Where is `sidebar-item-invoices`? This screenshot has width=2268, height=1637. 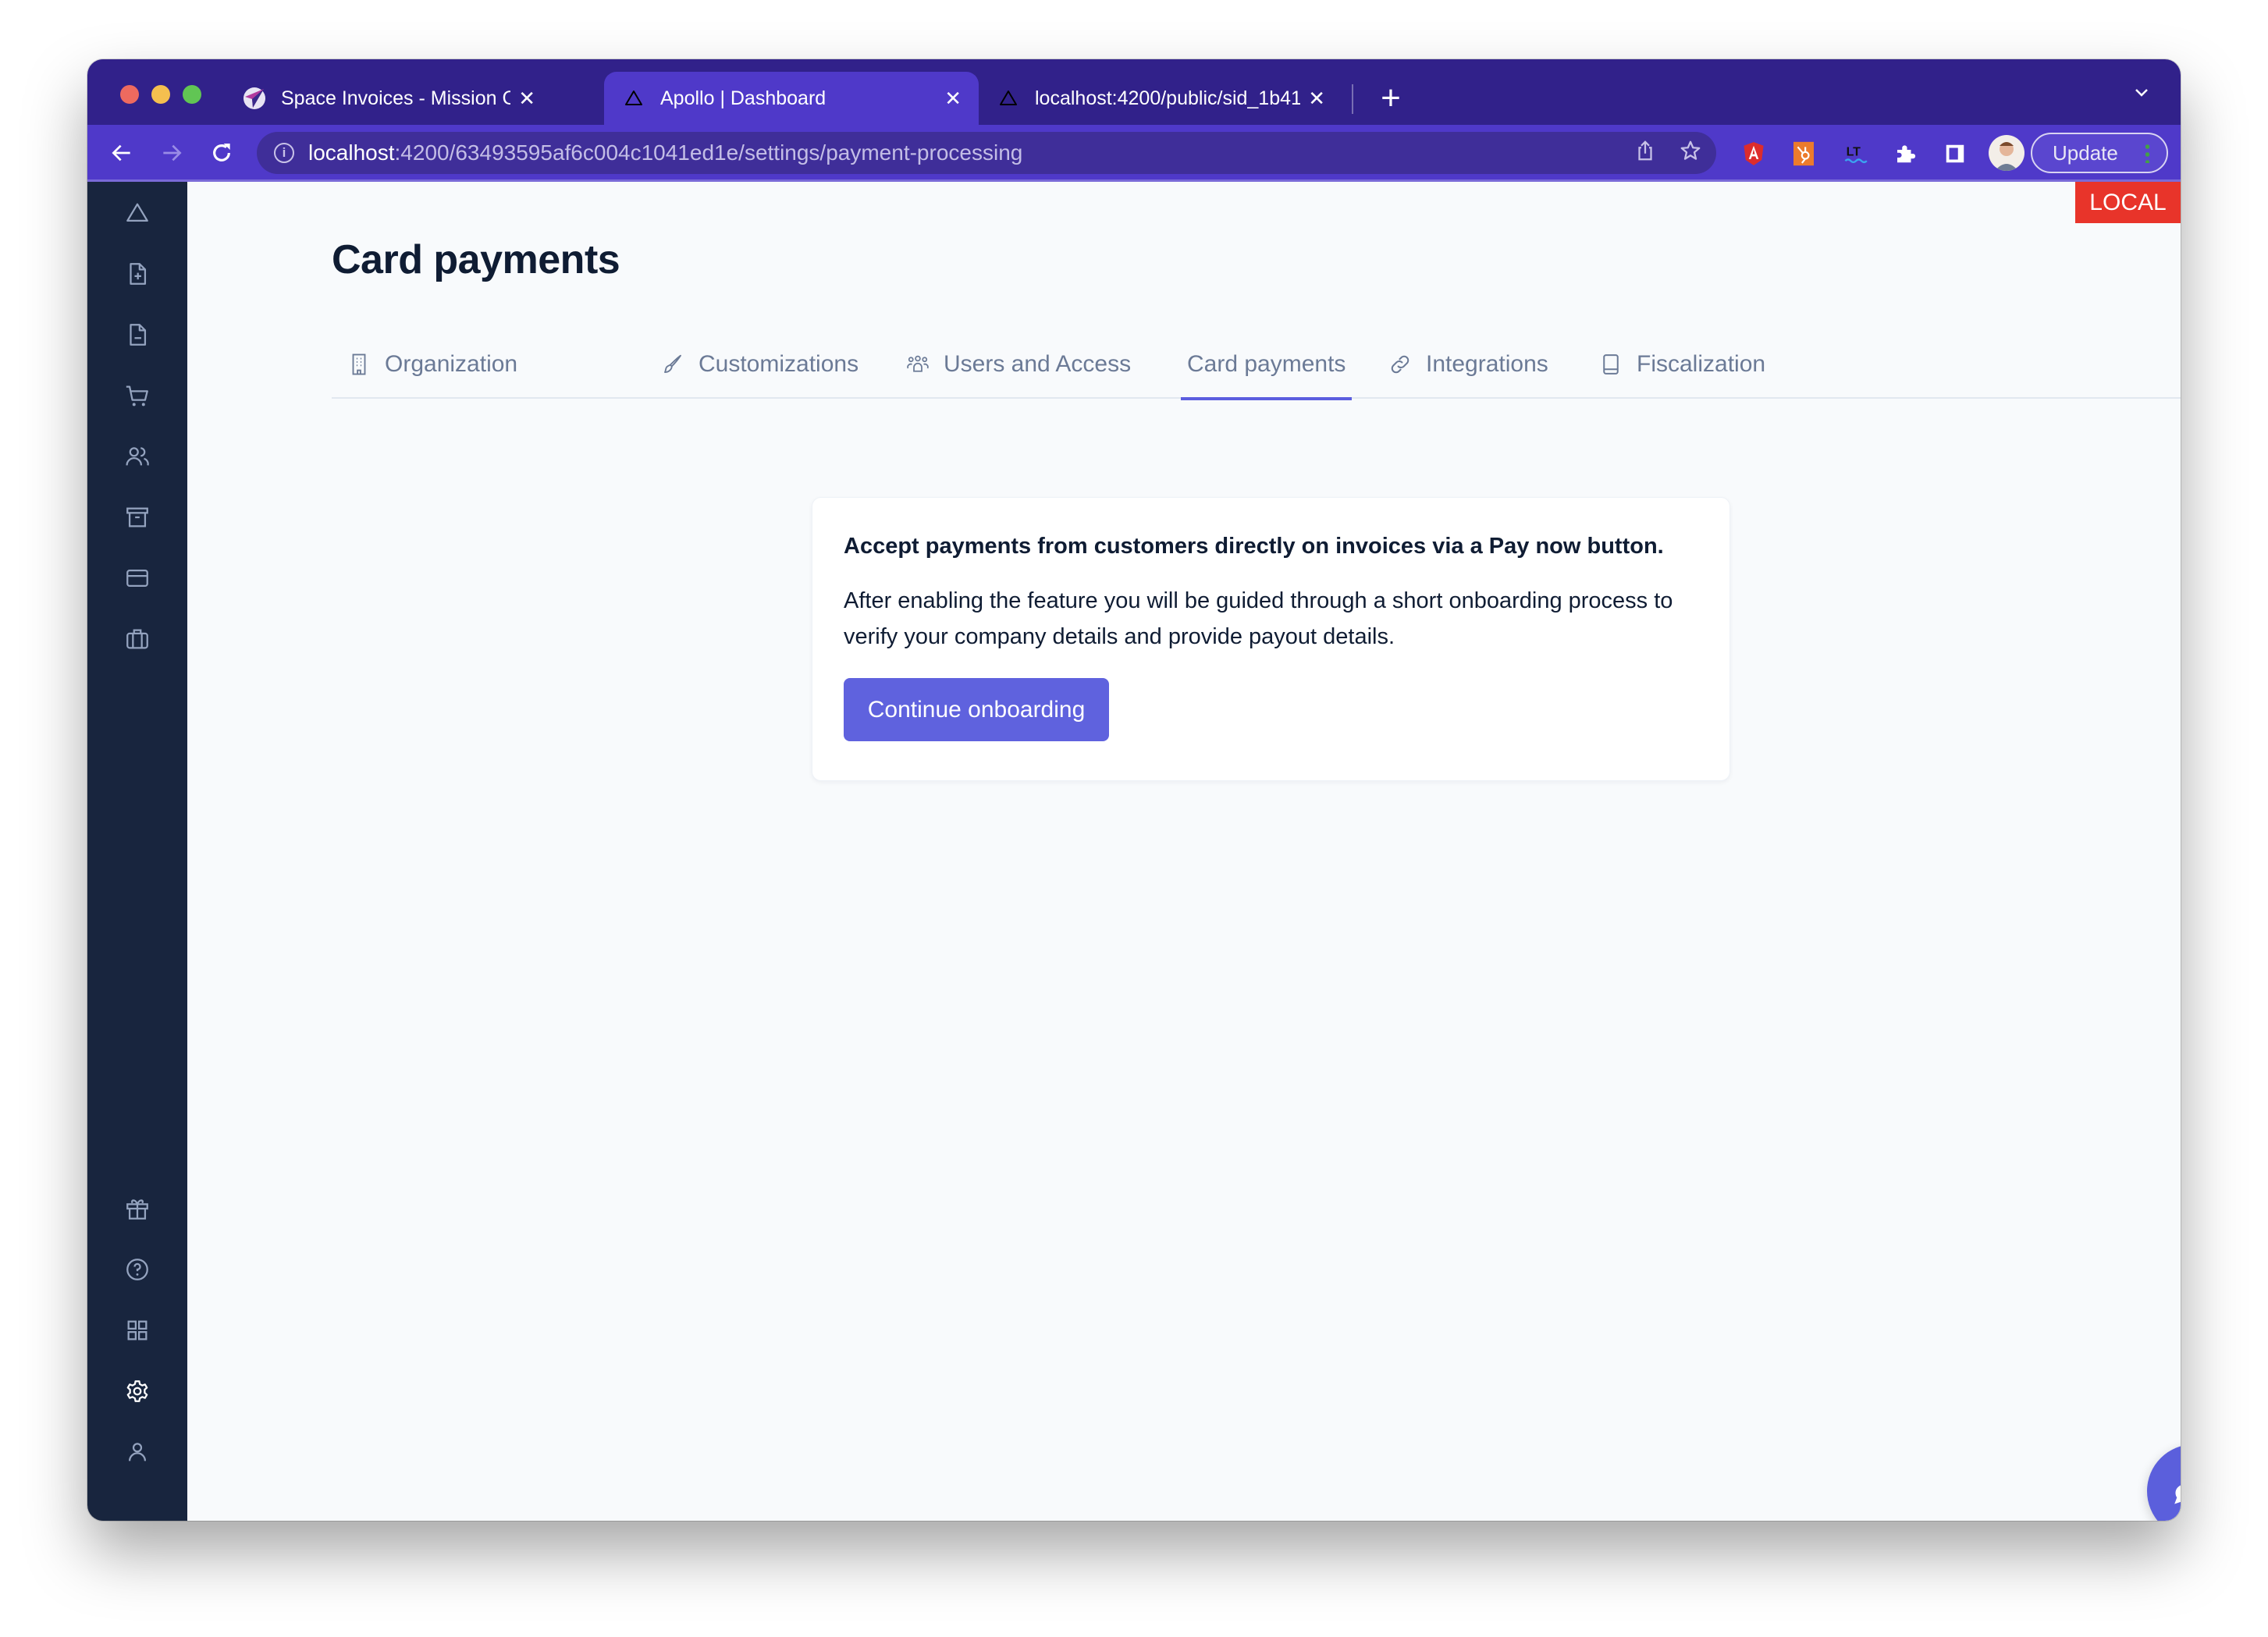
sidebar-item-invoices is located at coordinates (138, 273).